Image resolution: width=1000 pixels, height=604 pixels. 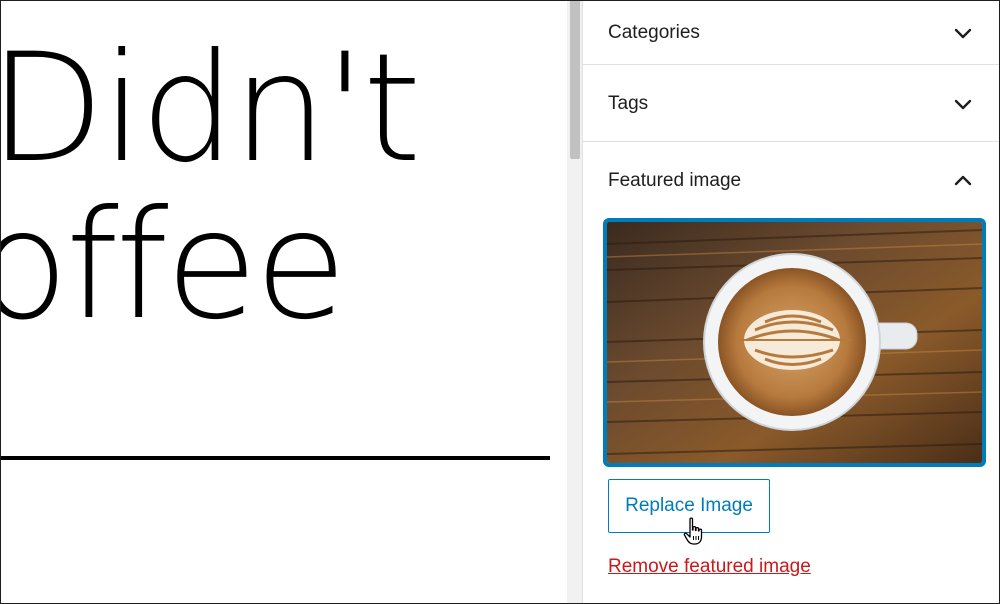 I want to click on panel-featured-image-toggle: Featured image, so click(x=791, y=181).